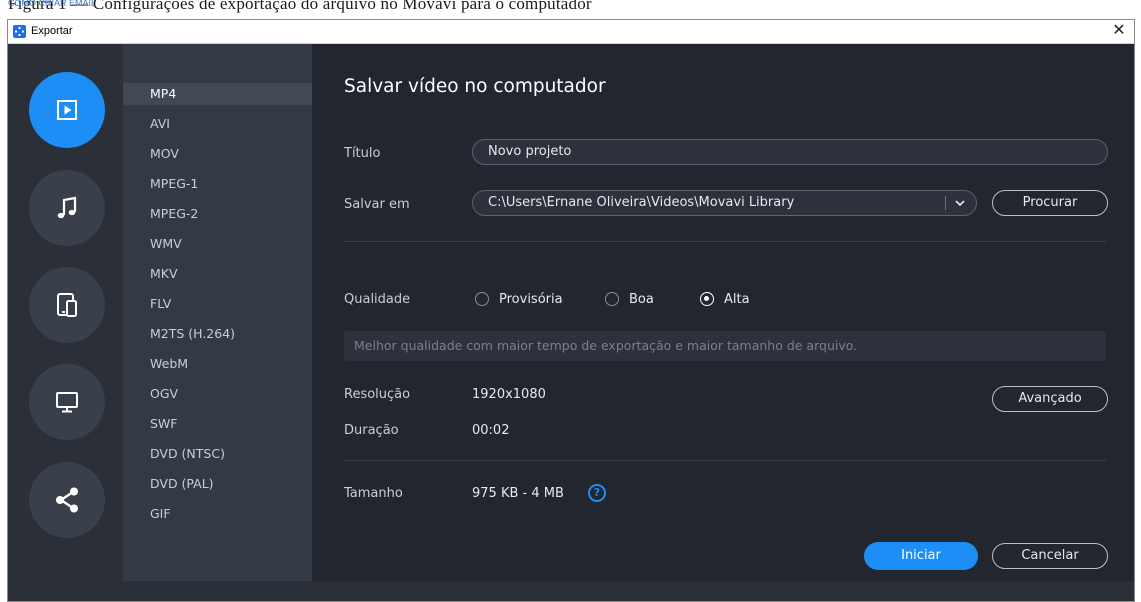  Describe the element at coordinates (571, 32) in the screenshot. I see `dialog-titlebar: Exportar ✕` at that location.